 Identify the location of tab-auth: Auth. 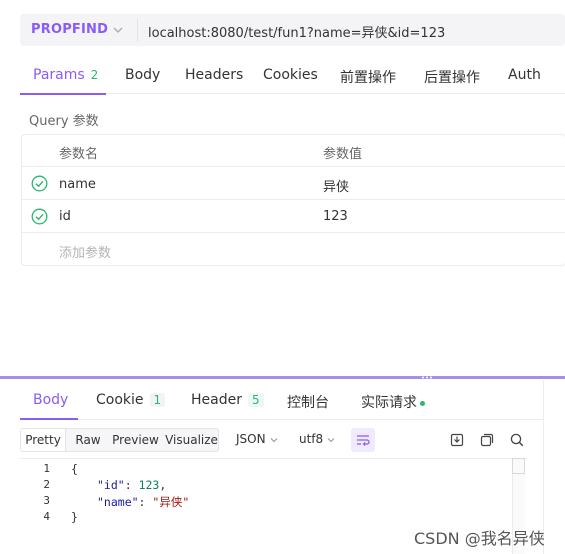
(524, 75).